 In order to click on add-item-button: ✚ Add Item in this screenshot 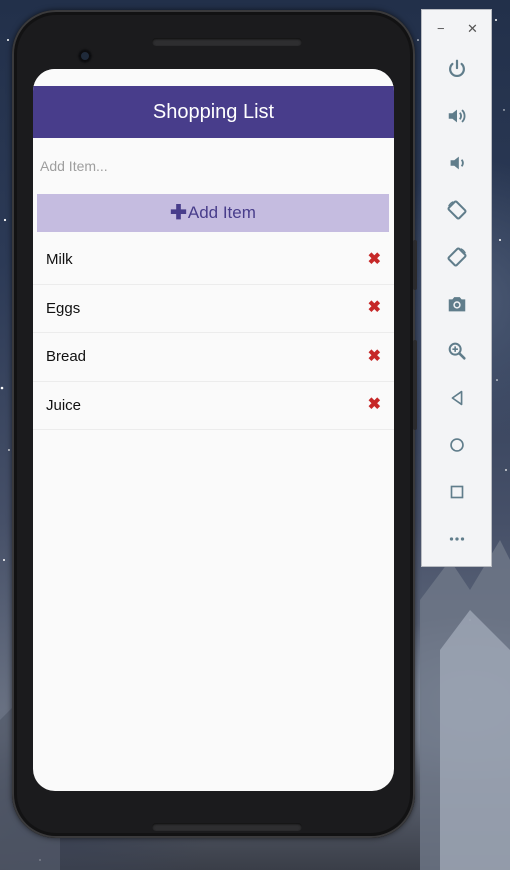, I will do `click(213, 213)`.